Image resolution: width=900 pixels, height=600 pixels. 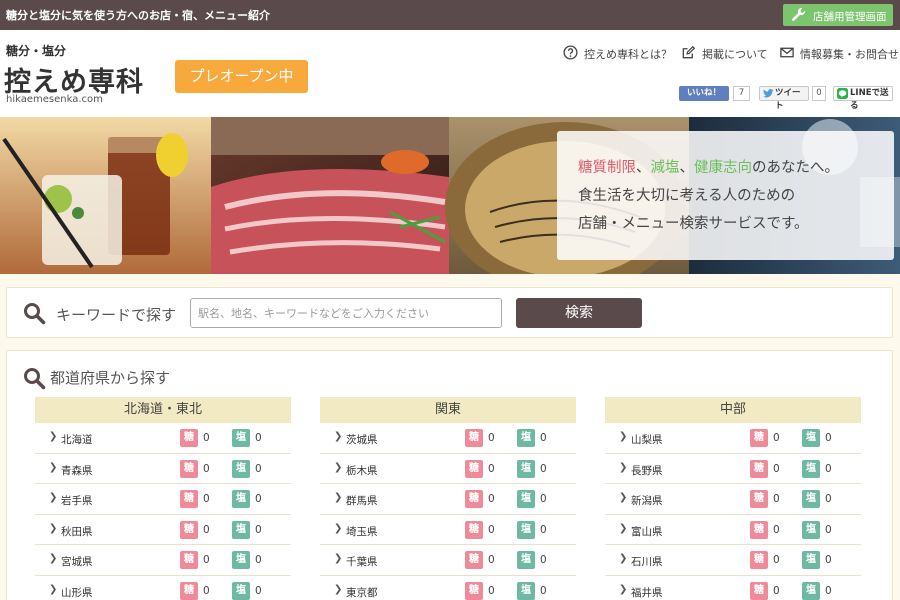 I want to click on prefecture-row: ❯ 秋田県糖 0 塩 0, so click(x=163, y=530).